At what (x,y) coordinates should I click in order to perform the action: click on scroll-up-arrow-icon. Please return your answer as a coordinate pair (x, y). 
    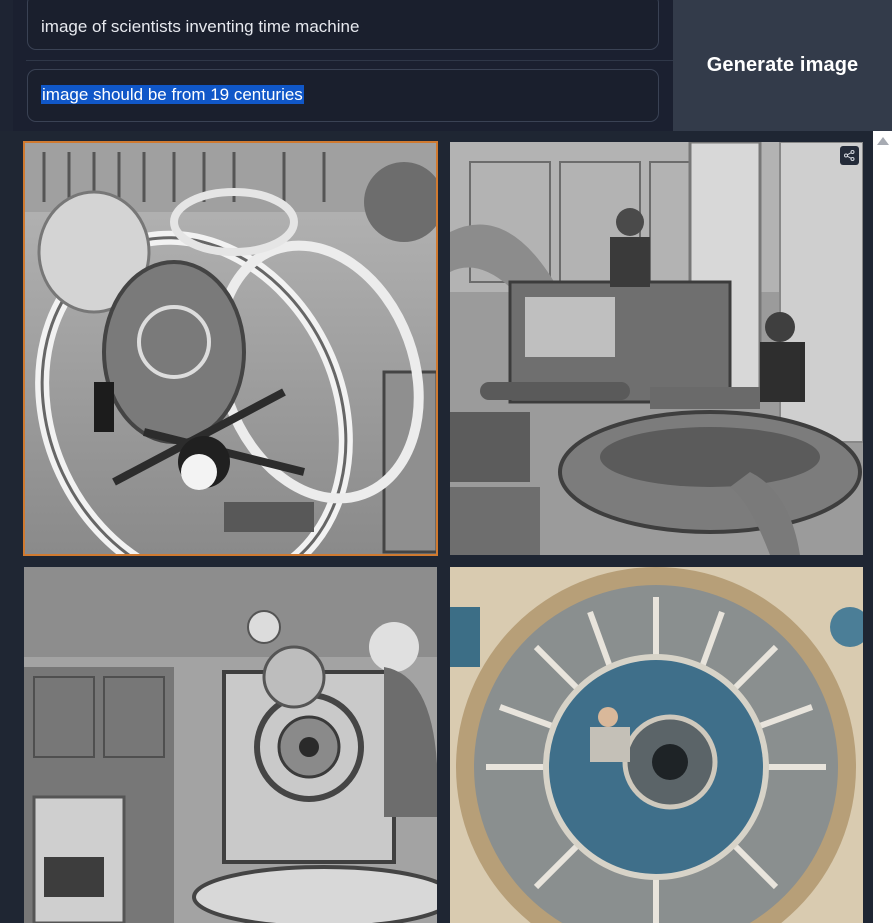
    Looking at the image, I should click on (883, 141).